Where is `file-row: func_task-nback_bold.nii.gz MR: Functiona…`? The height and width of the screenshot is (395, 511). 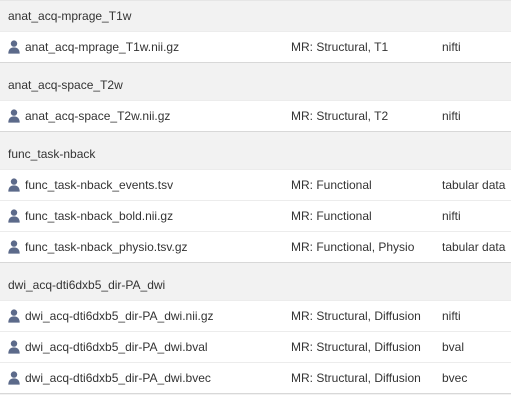
file-row: func_task-nback_bold.nii.gz MR: Functiona… is located at coordinates (255, 215).